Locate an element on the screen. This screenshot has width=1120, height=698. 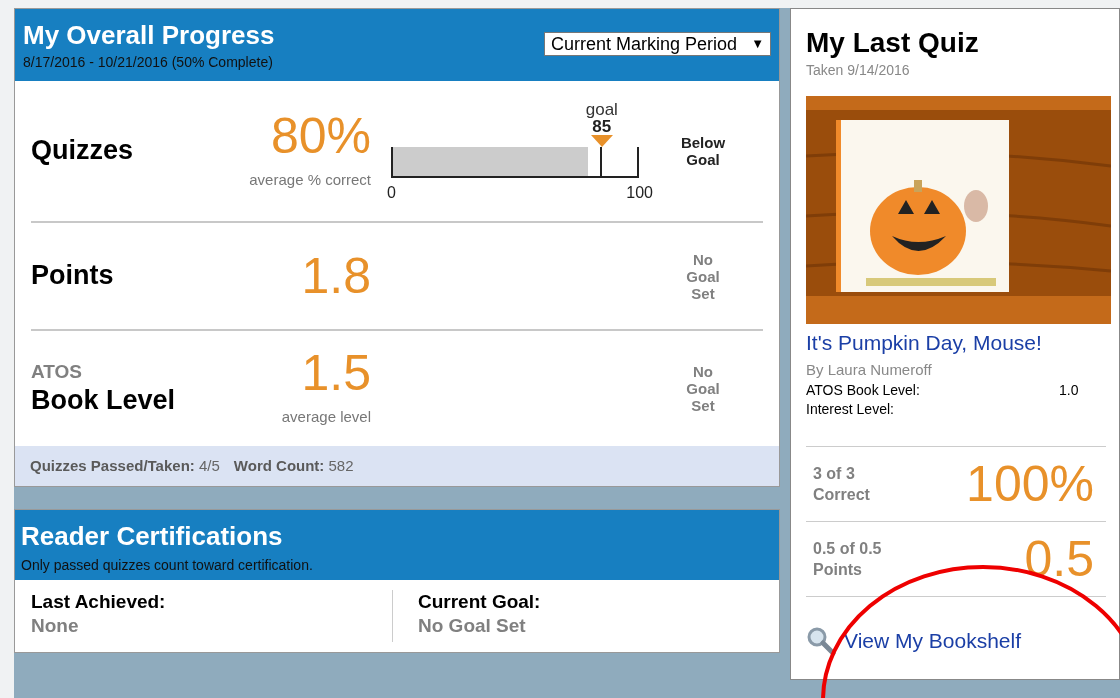
metric-value: 1.8 is located at coordinates (336, 276).